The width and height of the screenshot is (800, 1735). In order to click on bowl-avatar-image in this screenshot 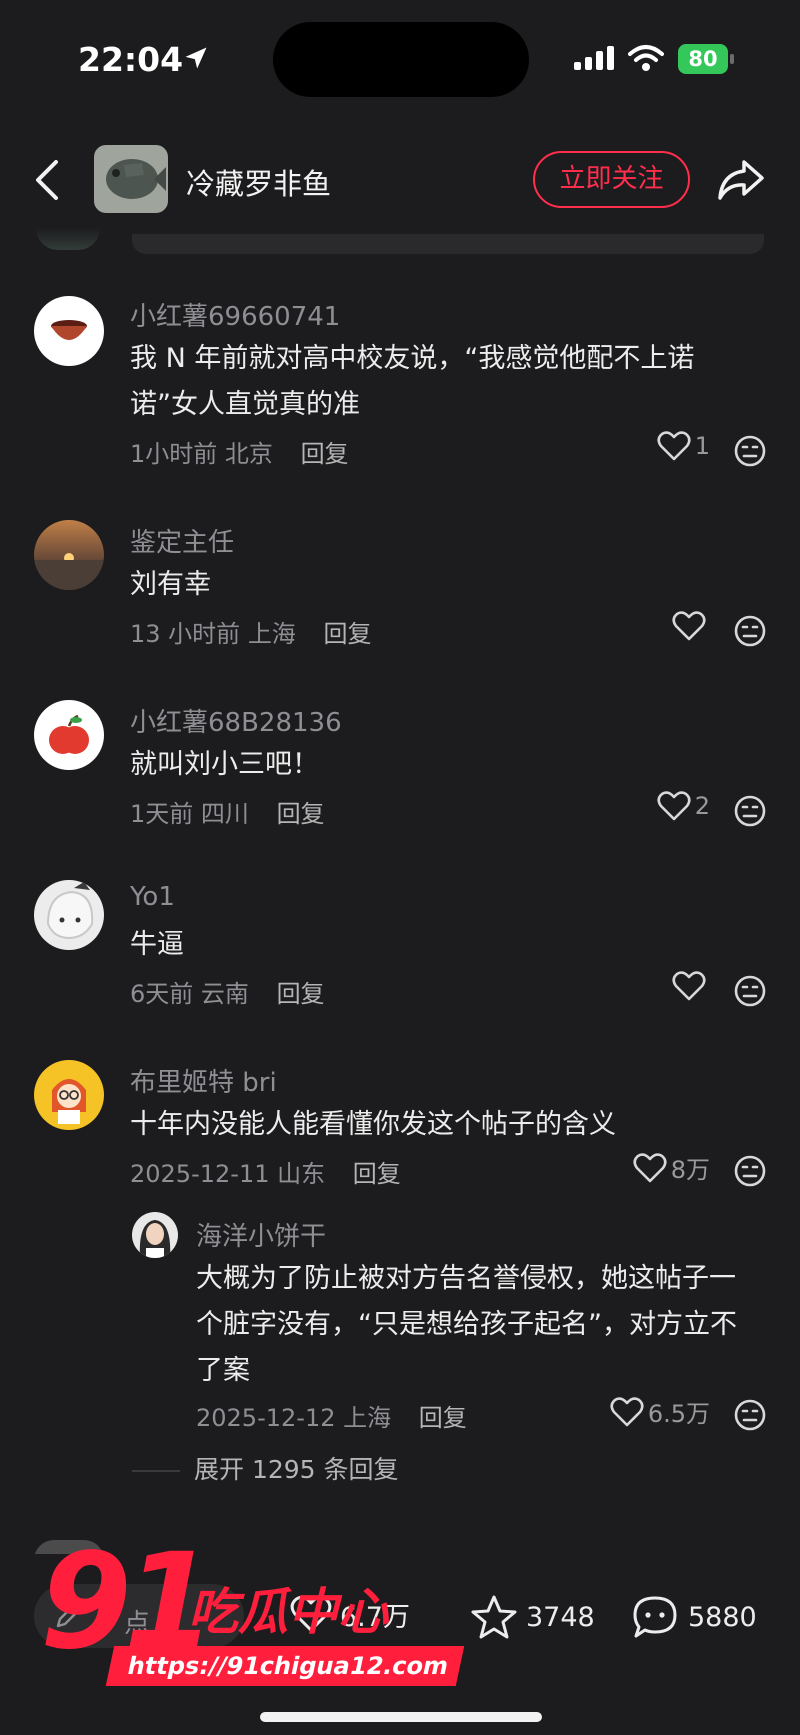, I will do `click(69, 331)`.